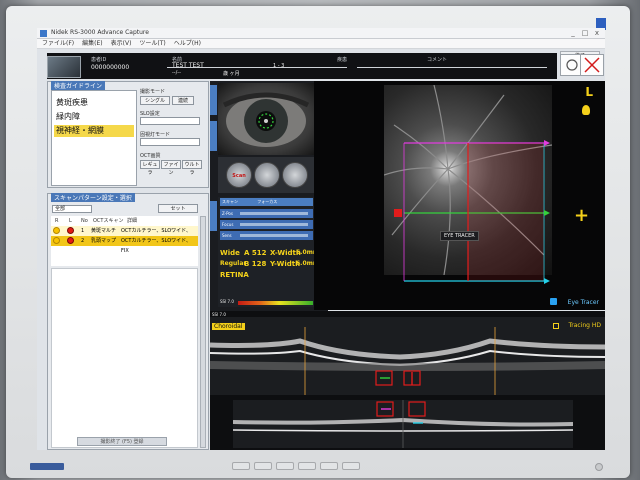 The image size is (640, 480). What do you see at coordinates (152, 43) in the screenshot?
I see `menu-tools: ツール(T)` at bounding box center [152, 43].